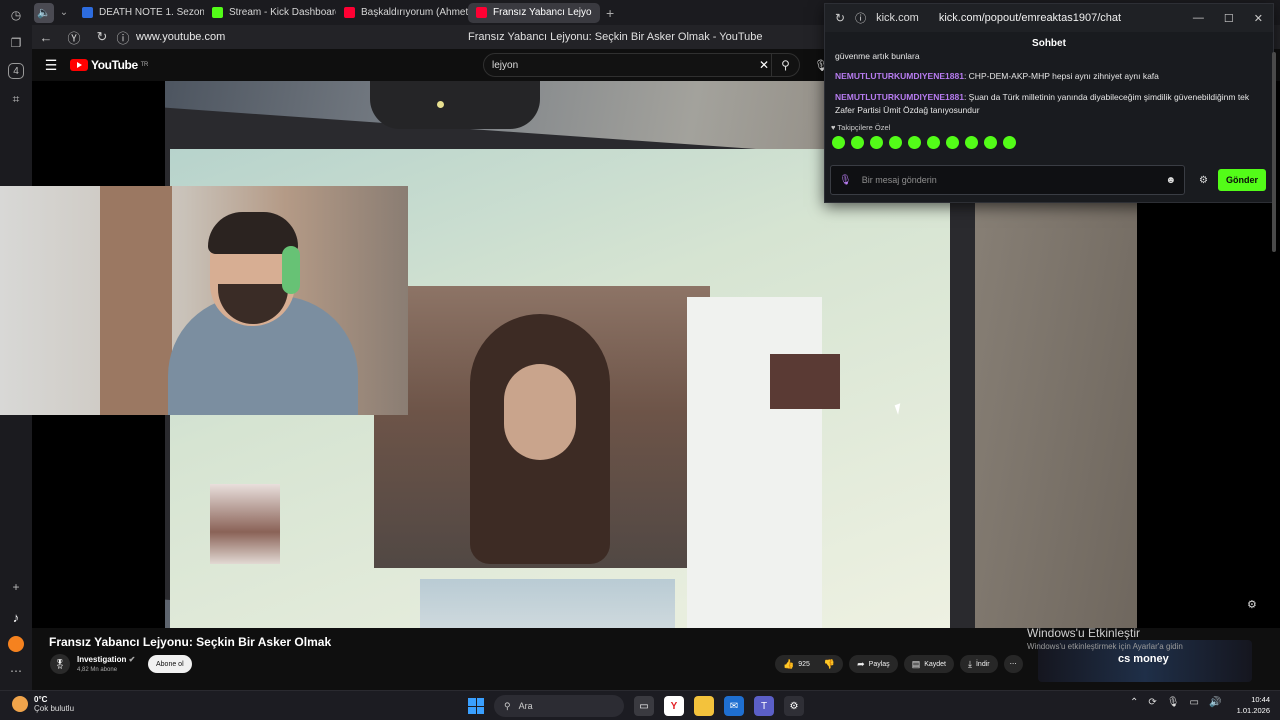  Describe the element at coordinates (1193, 702) in the screenshot. I see `network-icon: ▭` at that location.